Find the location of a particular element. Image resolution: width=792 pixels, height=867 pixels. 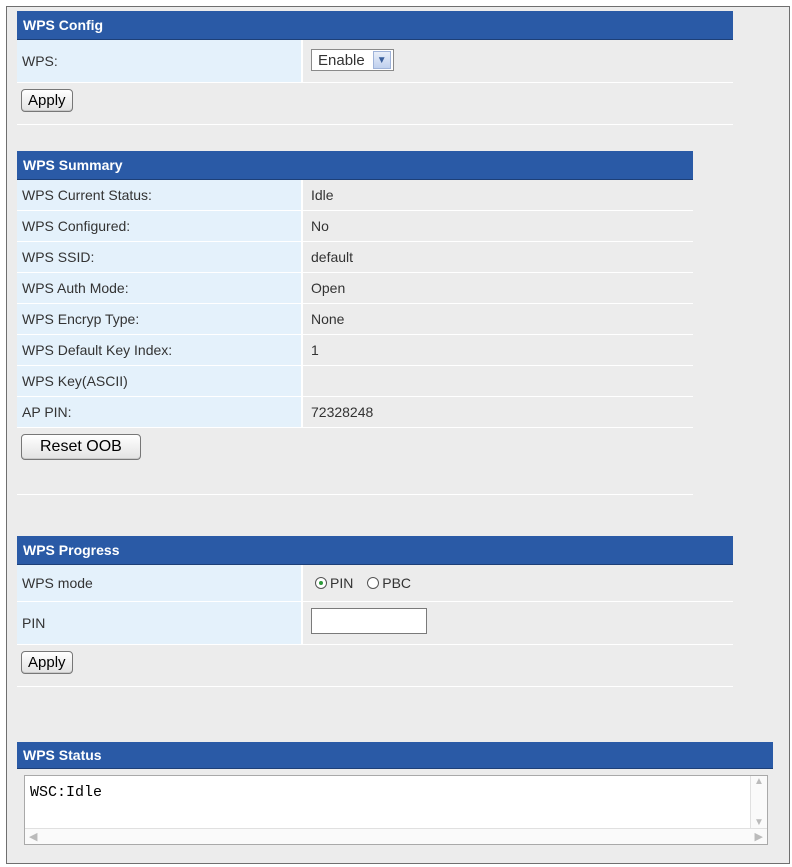

wps-mode-radio-pin: PIN is located at coordinates (334, 583).